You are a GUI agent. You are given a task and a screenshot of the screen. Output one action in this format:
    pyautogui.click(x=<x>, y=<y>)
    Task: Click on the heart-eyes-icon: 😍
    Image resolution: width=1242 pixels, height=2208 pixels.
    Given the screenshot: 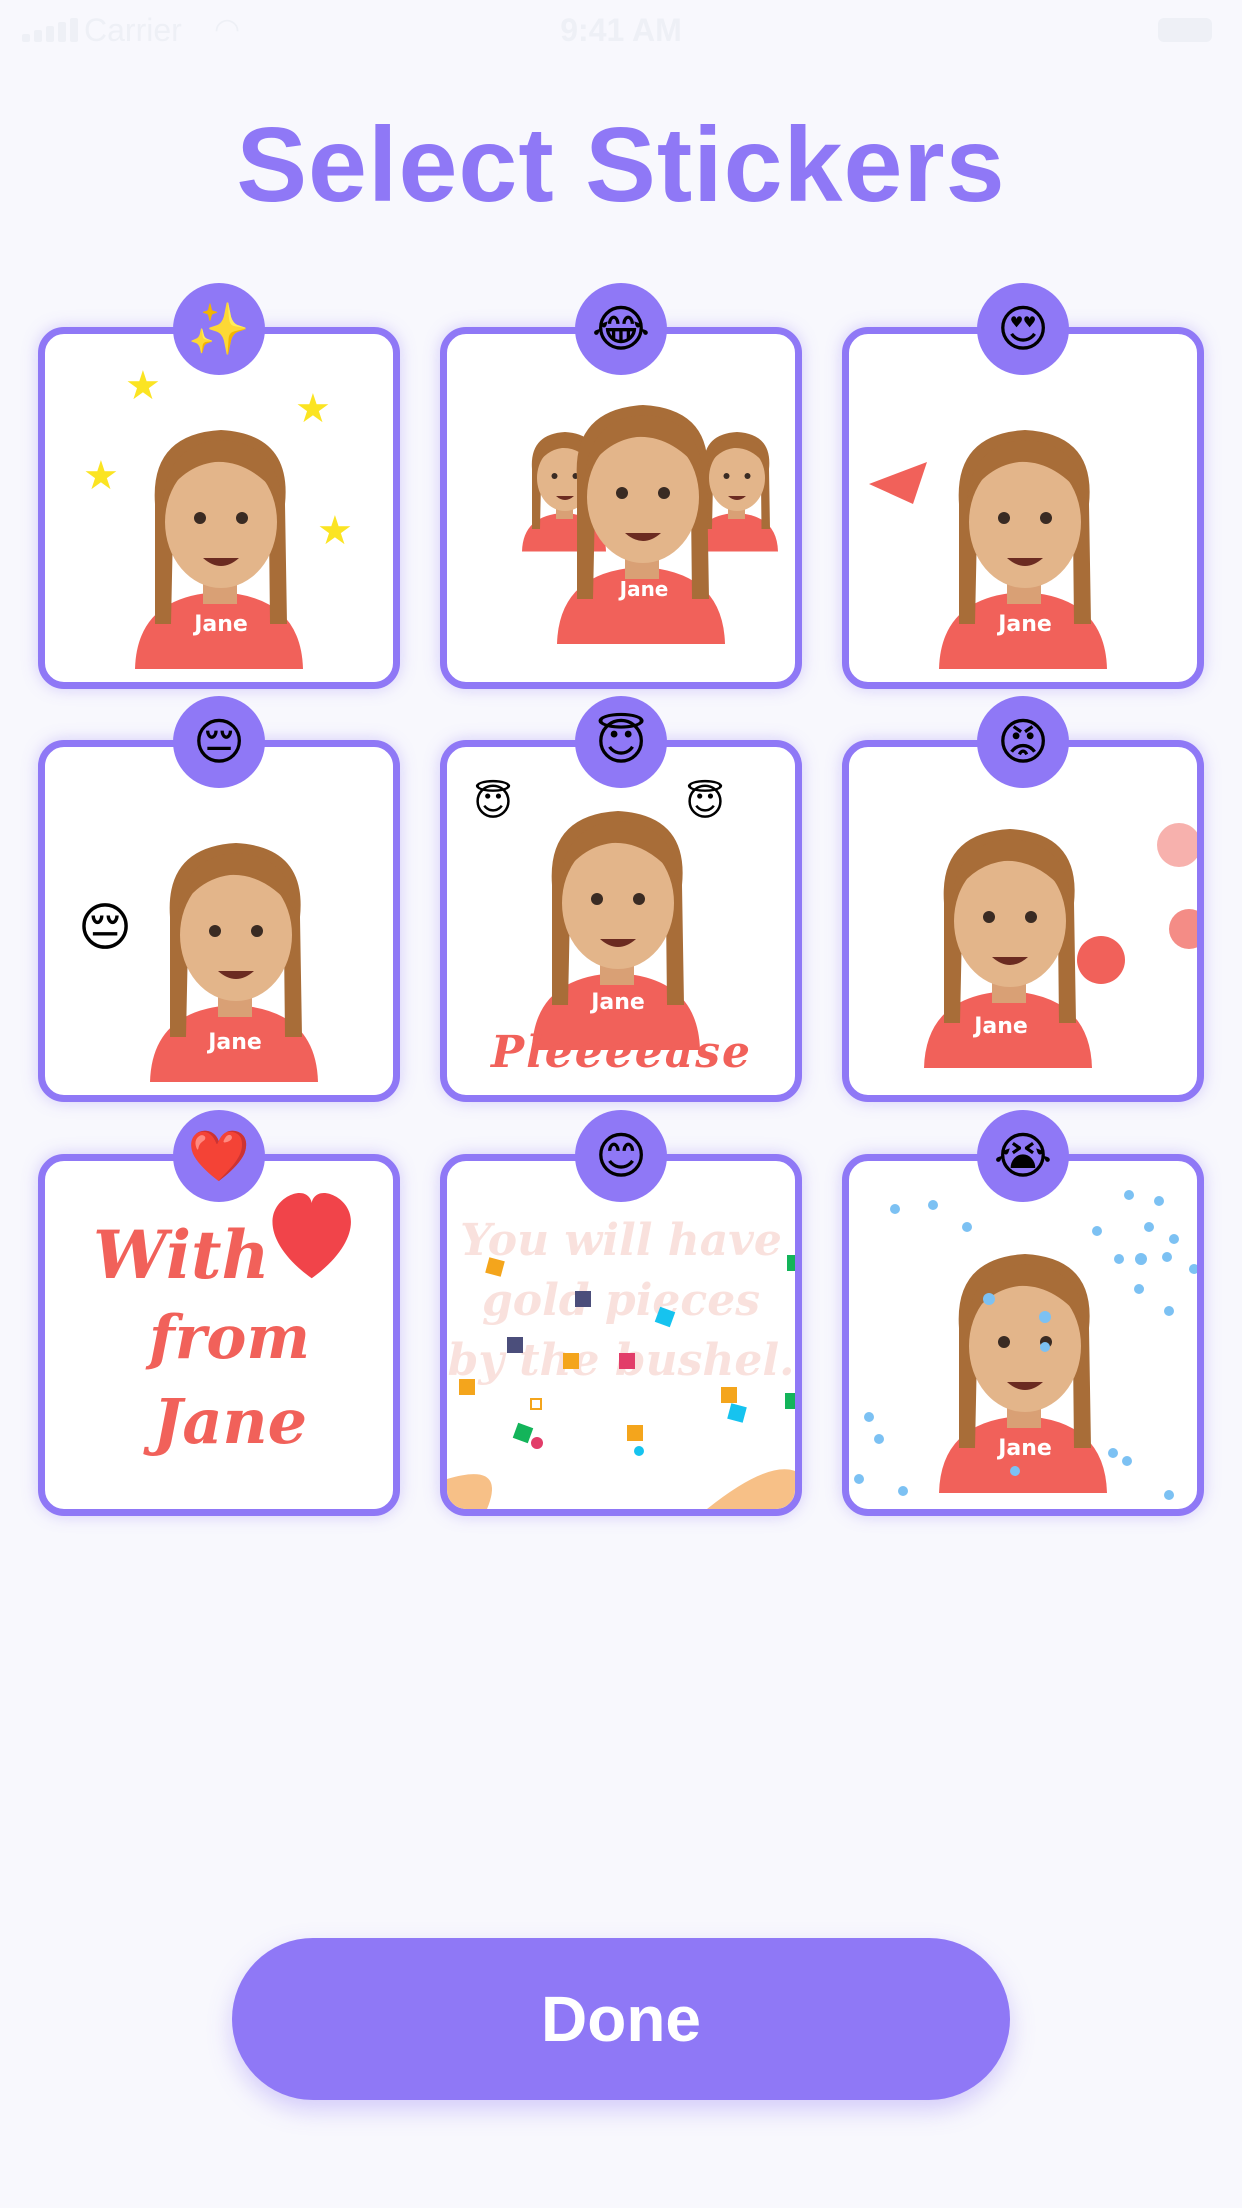 What is the action you would take?
    pyautogui.click(x=1023, y=329)
    